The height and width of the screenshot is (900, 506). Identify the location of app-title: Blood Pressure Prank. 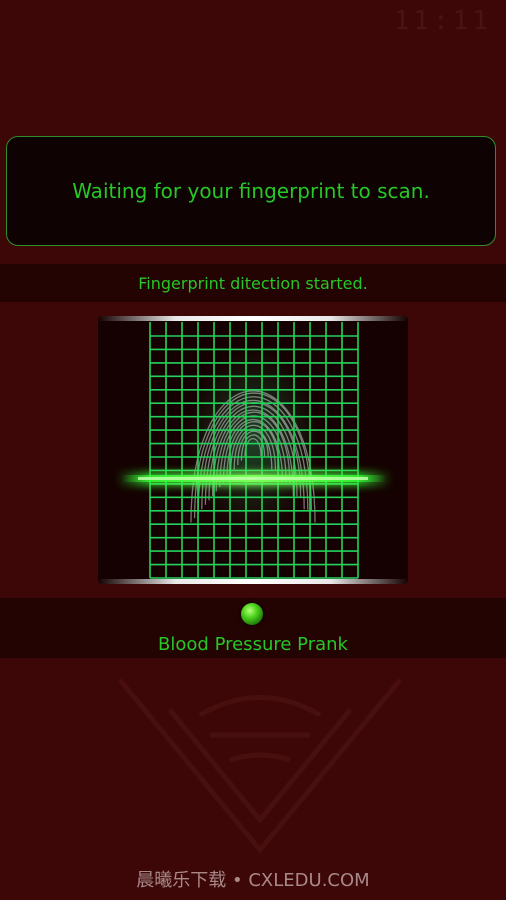
(253, 644).